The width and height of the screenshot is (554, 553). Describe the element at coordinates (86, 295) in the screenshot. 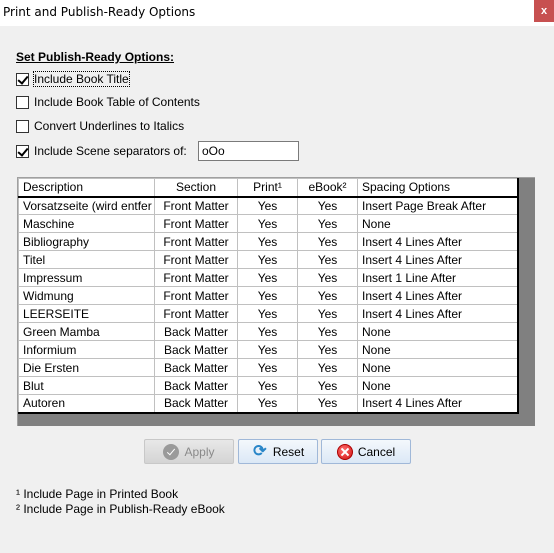

I see `cell-description: Widmung` at that location.